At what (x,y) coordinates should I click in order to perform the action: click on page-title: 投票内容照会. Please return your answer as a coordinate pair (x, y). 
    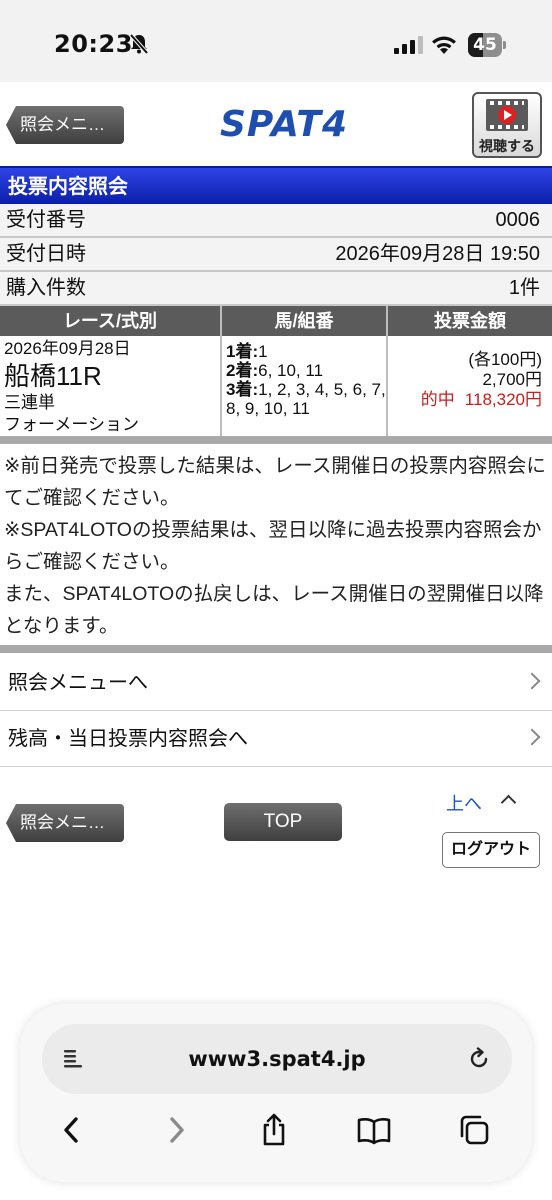
    Looking at the image, I should click on (276, 185).